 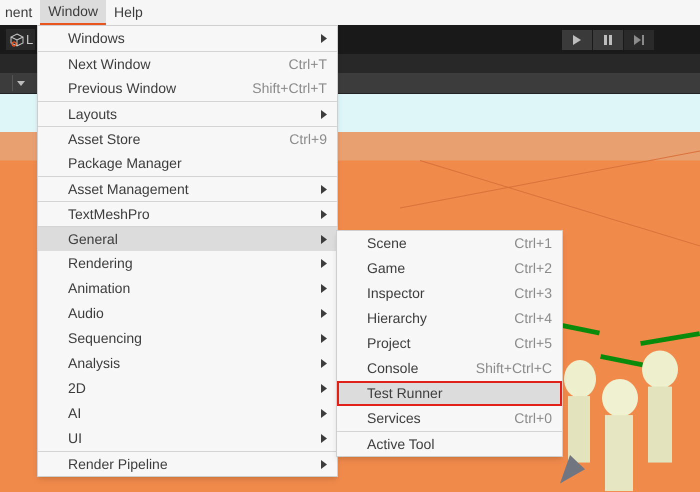 What do you see at coordinates (101, 263) in the screenshot?
I see `menu-item-label: Rendering` at bounding box center [101, 263].